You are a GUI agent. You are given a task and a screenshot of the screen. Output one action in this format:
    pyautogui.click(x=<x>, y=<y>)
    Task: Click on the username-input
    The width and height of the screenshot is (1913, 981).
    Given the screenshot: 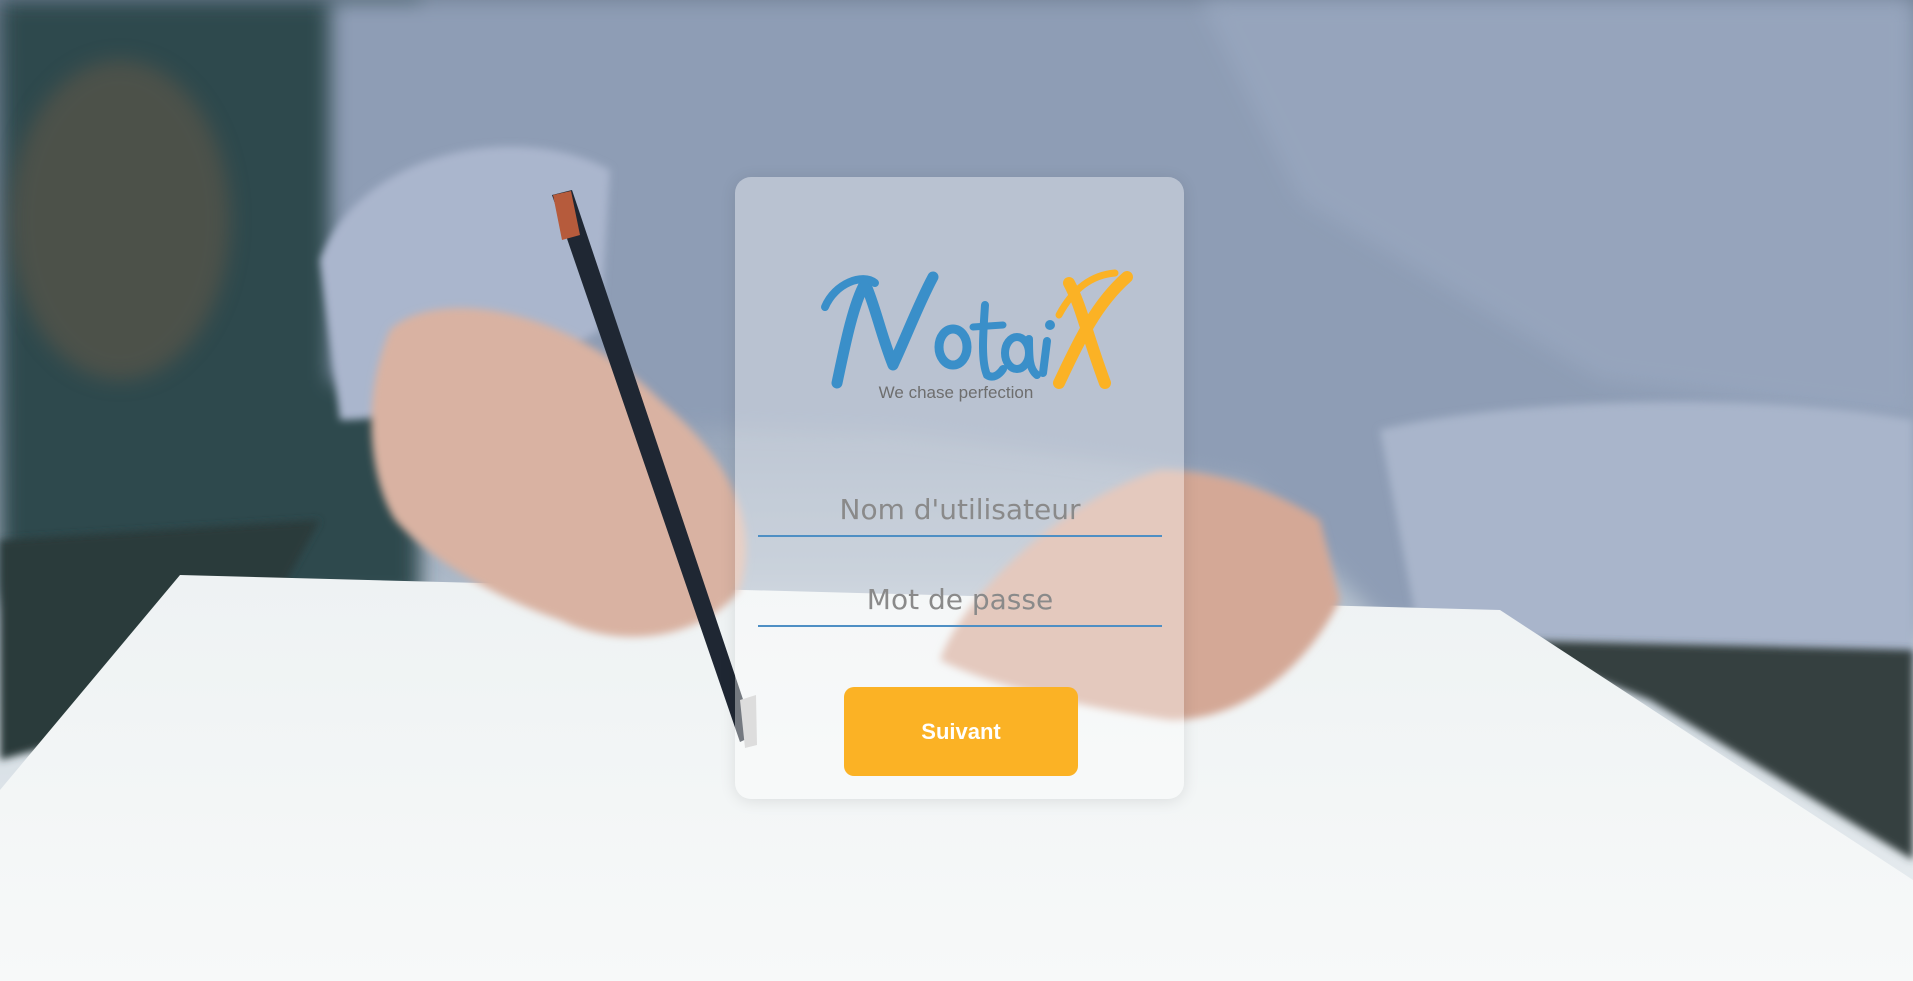 What is the action you would take?
    pyautogui.click(x=960, y=510)
    